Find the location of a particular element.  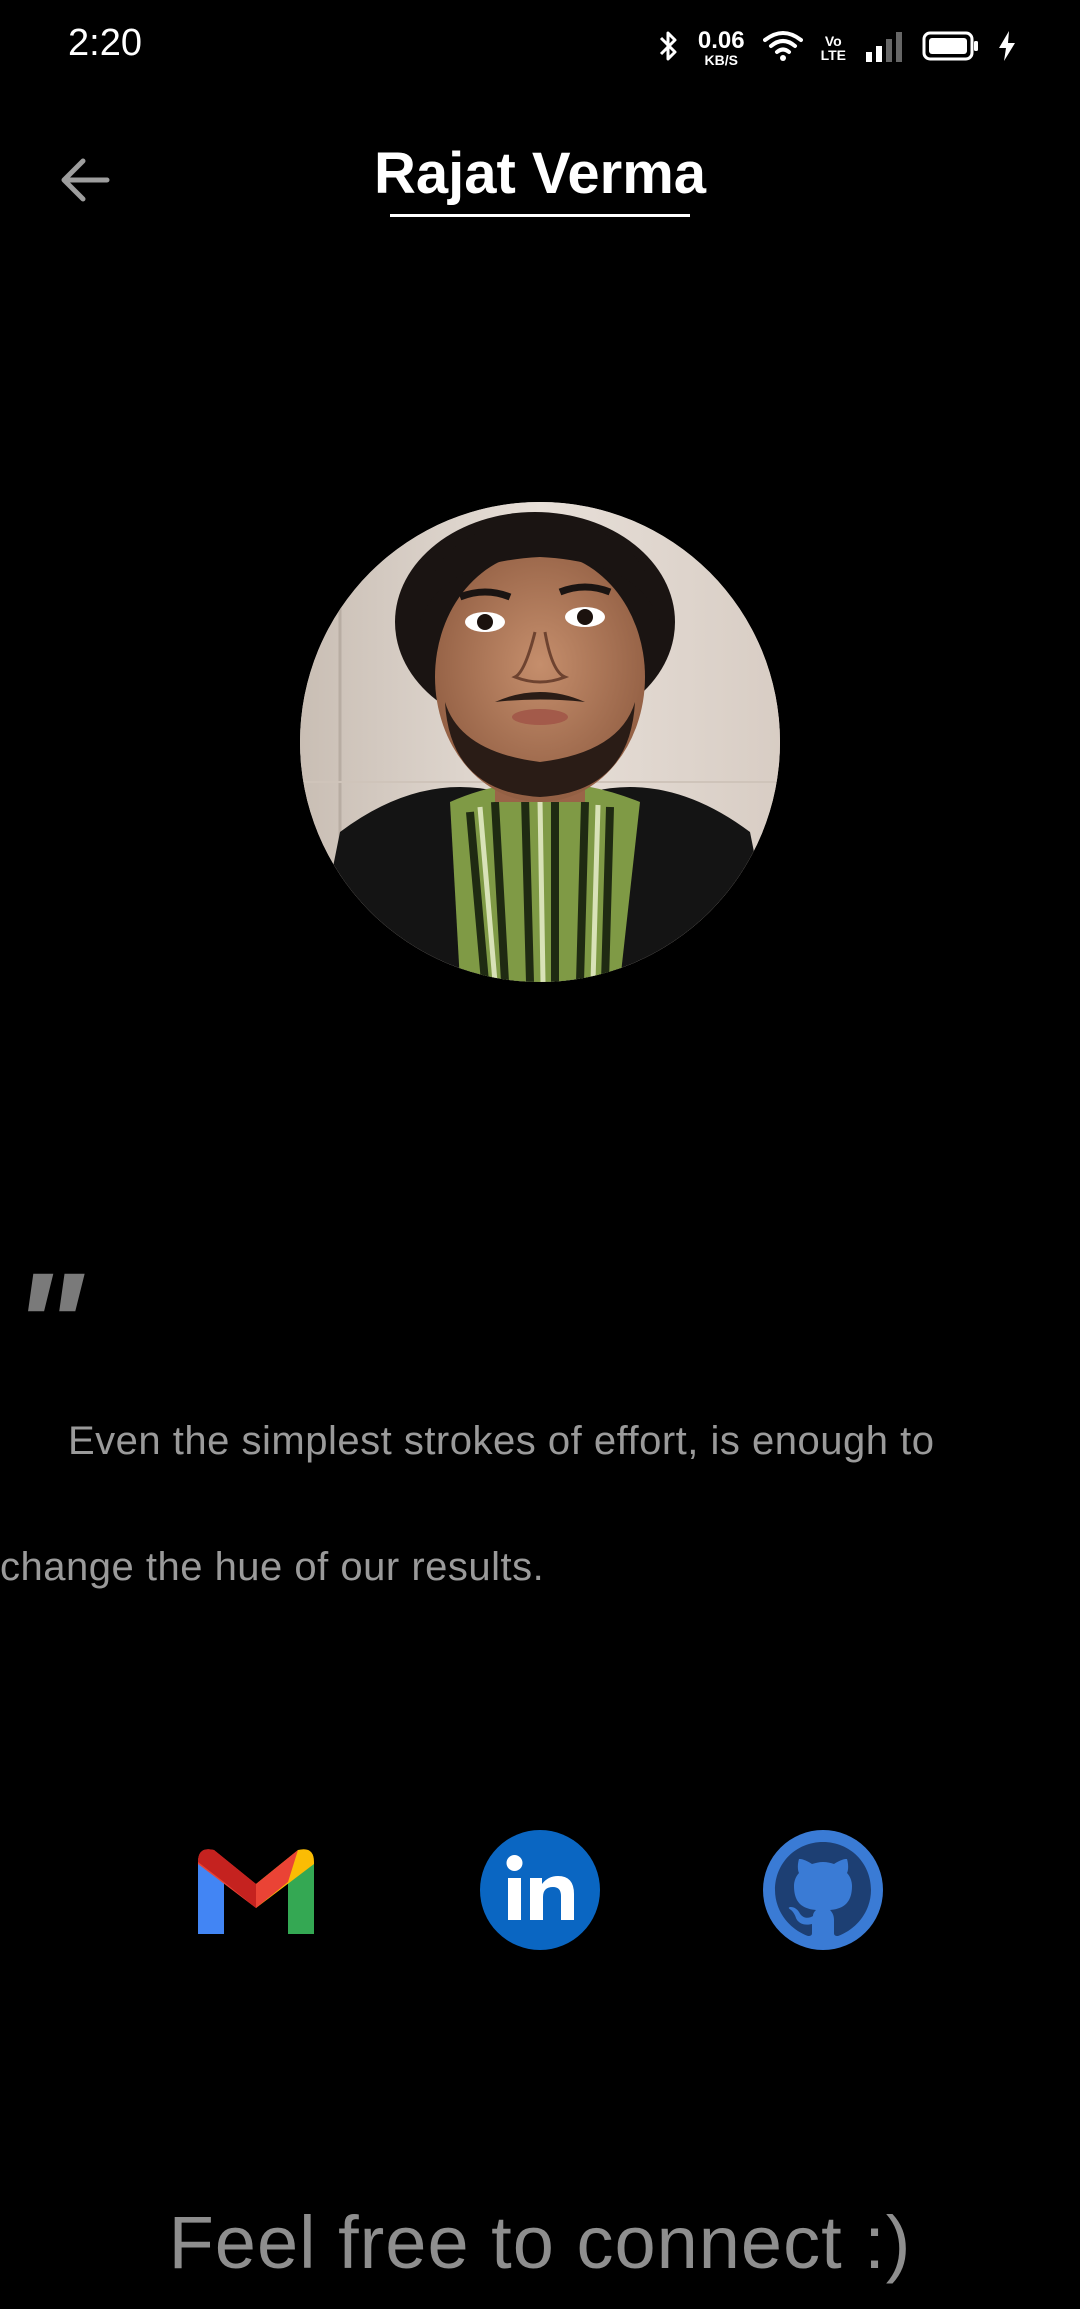

status-icons: 0.06 KB/S Vo LTE is located at coordinates (837, 48).